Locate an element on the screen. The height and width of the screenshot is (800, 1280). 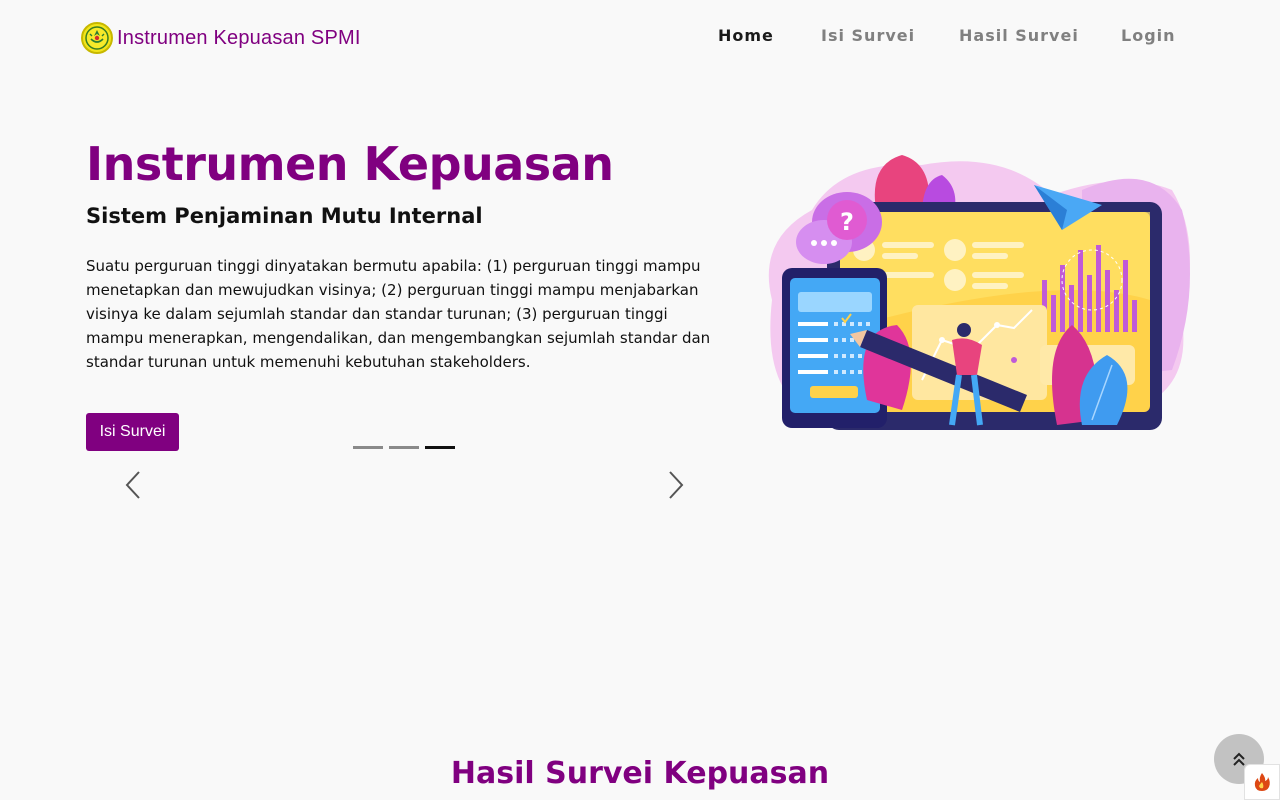
brand-link: Instrumen Kepuasan SPMI is located at coordinates (221, 38).